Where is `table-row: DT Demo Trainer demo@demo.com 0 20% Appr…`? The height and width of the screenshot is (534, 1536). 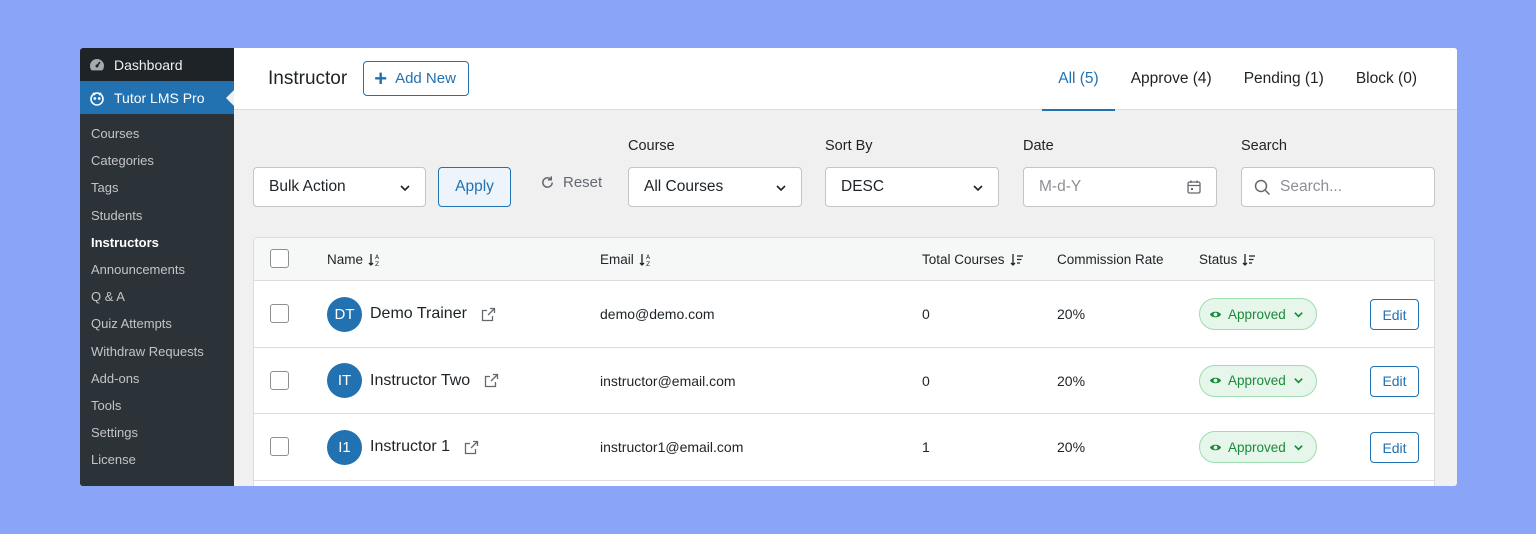
table-row: DT Demo Trainer demo@demo.com 0 20% Appr… is located at coordinates (844, 314).